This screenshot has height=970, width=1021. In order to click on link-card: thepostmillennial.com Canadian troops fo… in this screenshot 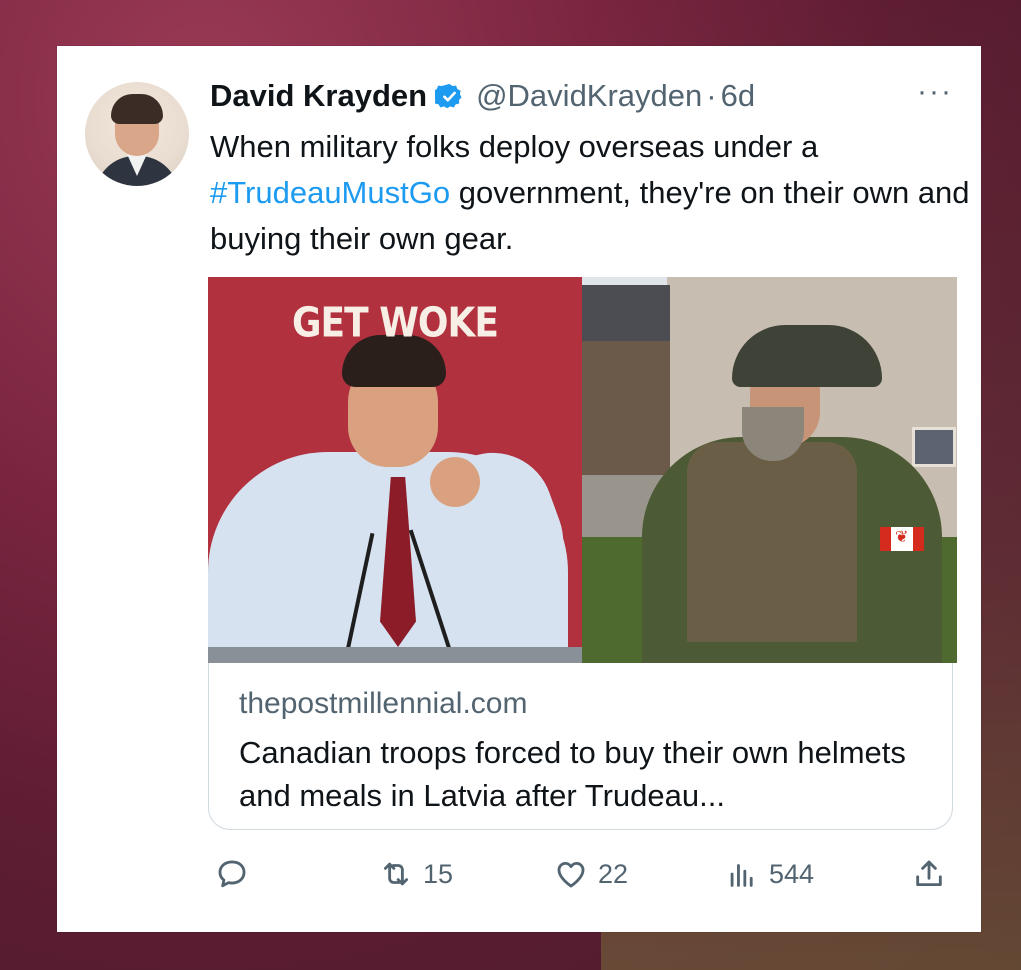, I will do `click(580, 746)`.